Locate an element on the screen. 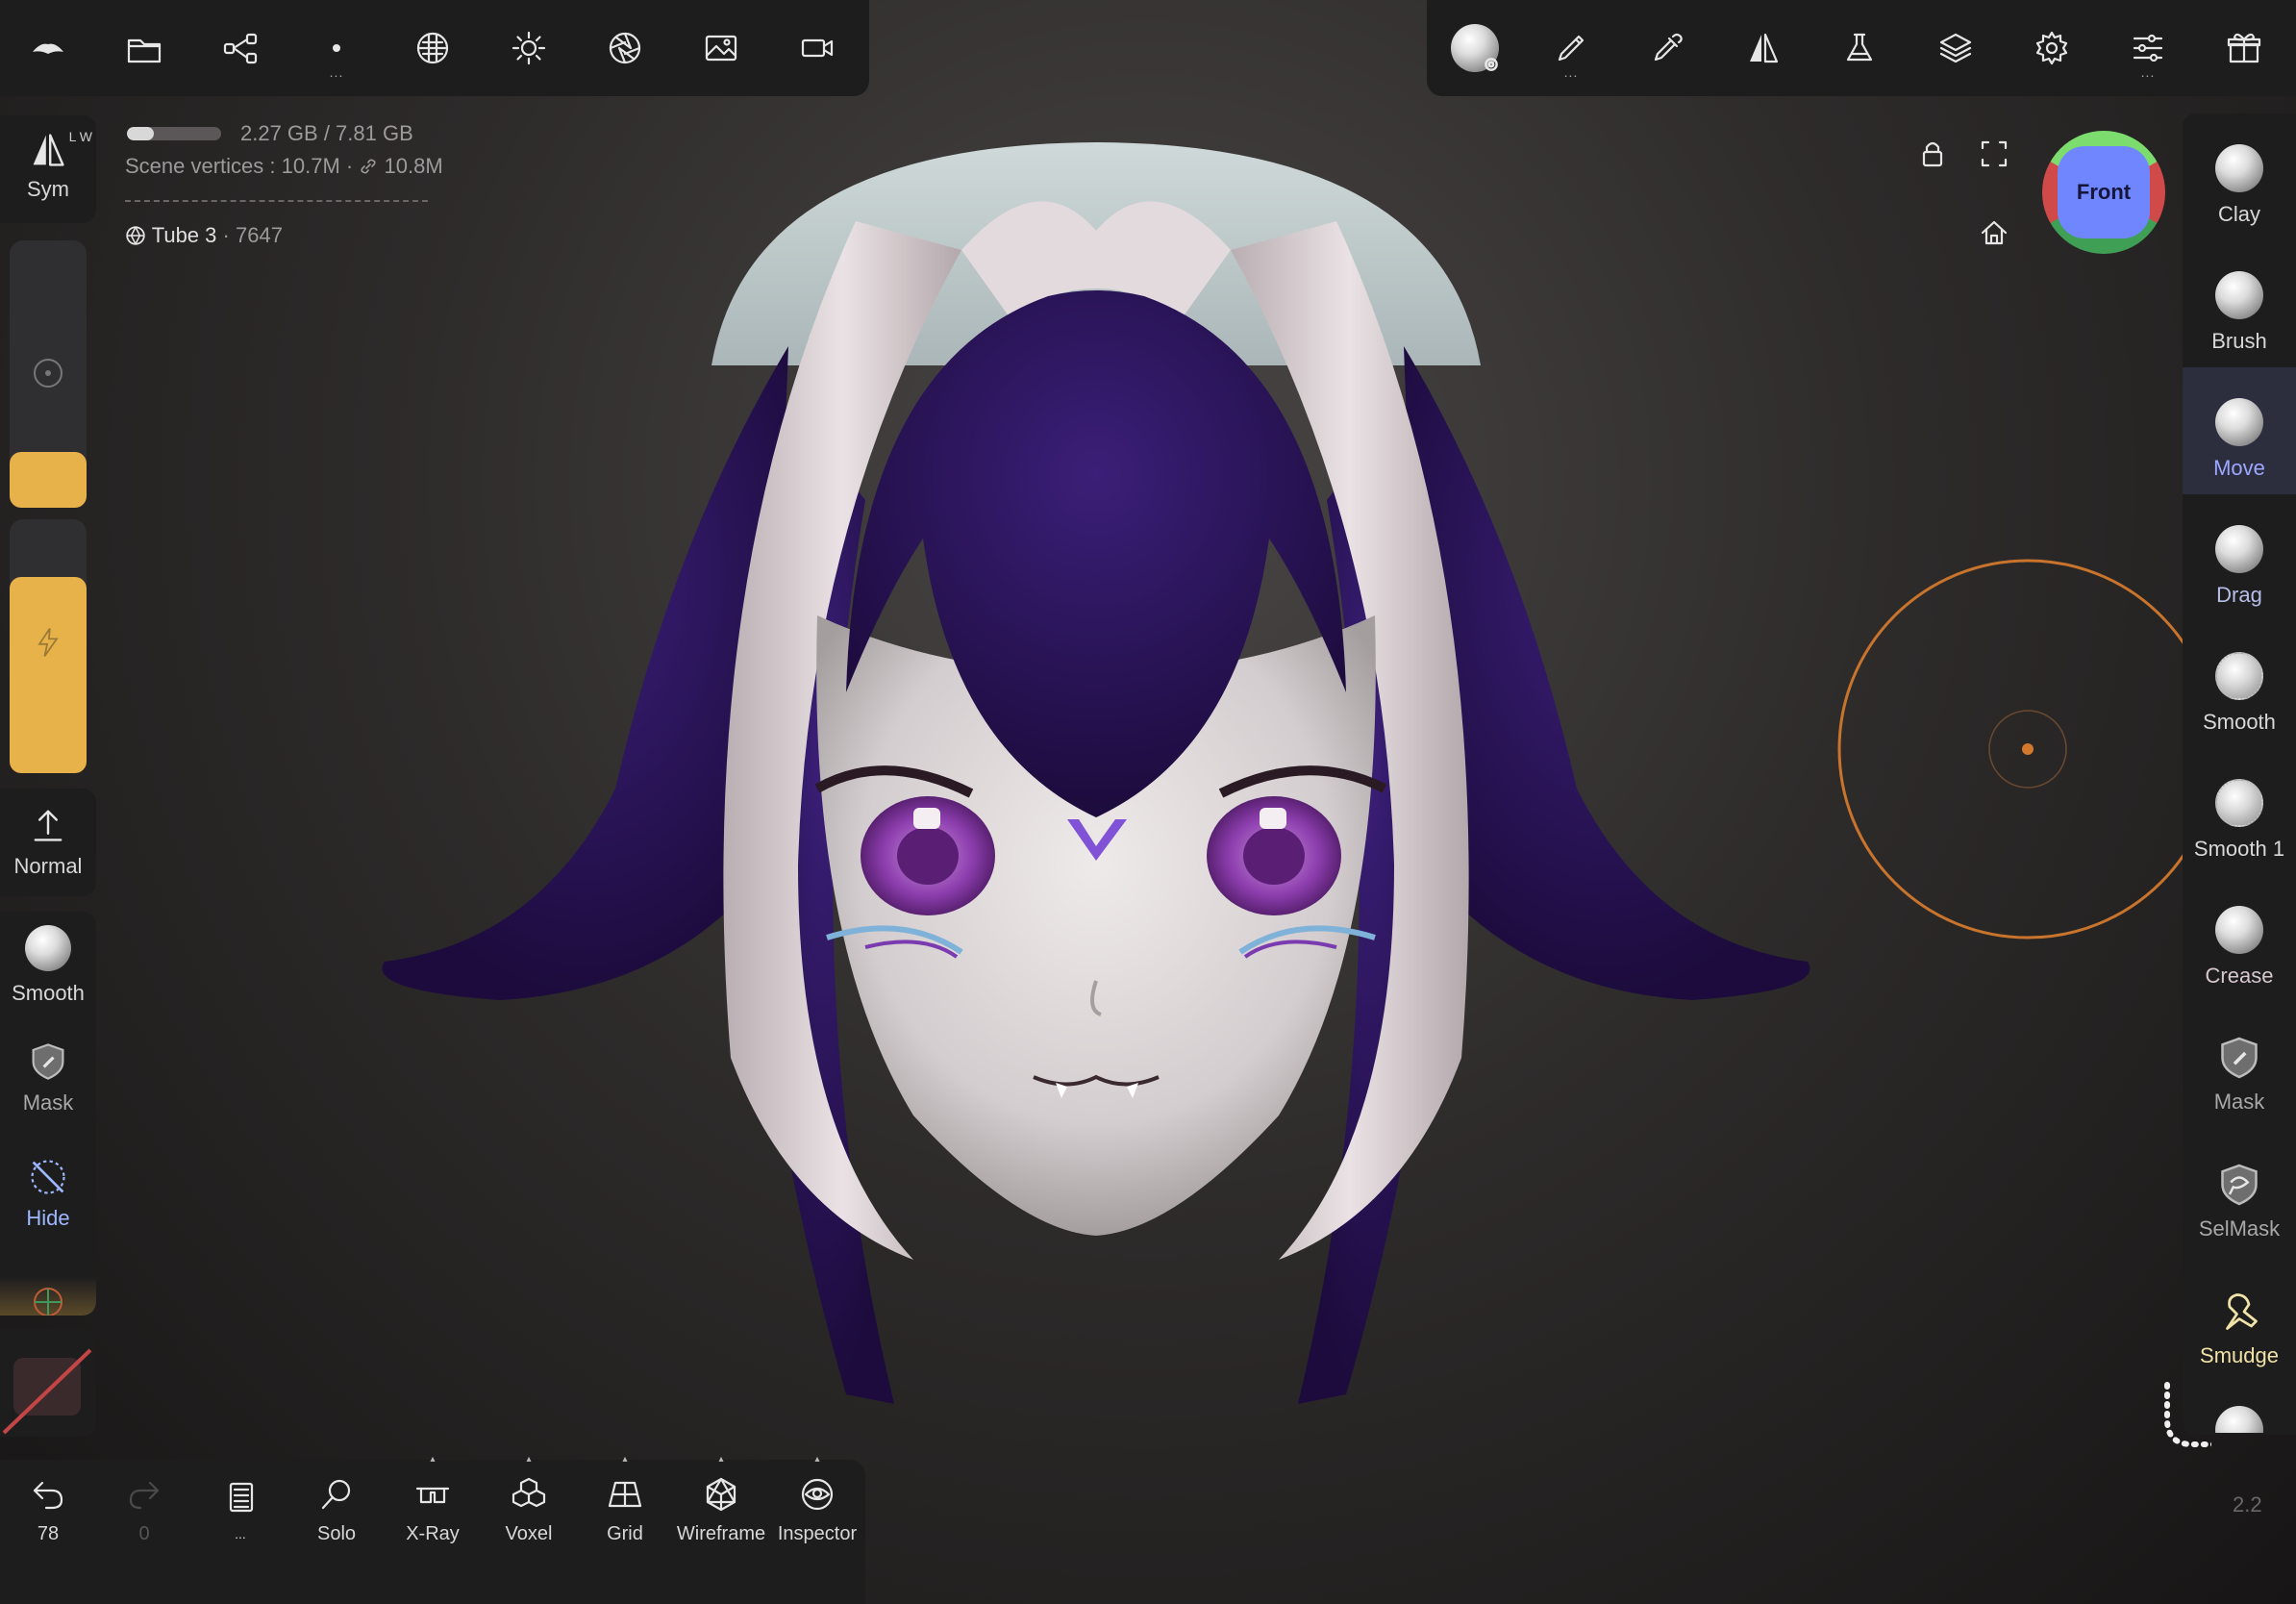  hide-quick-tool: Hide is located at coordinates (48, 1193).